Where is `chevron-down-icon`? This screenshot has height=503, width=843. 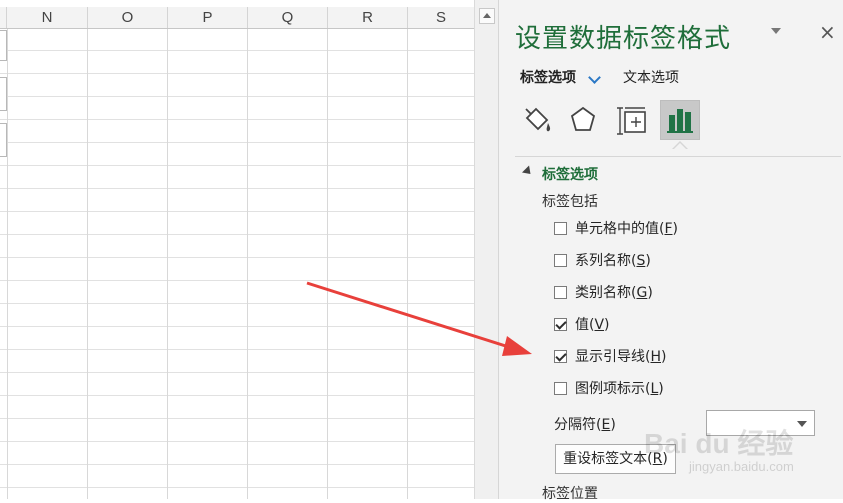 chevron-down-icon is located at coordinates (594, 77).